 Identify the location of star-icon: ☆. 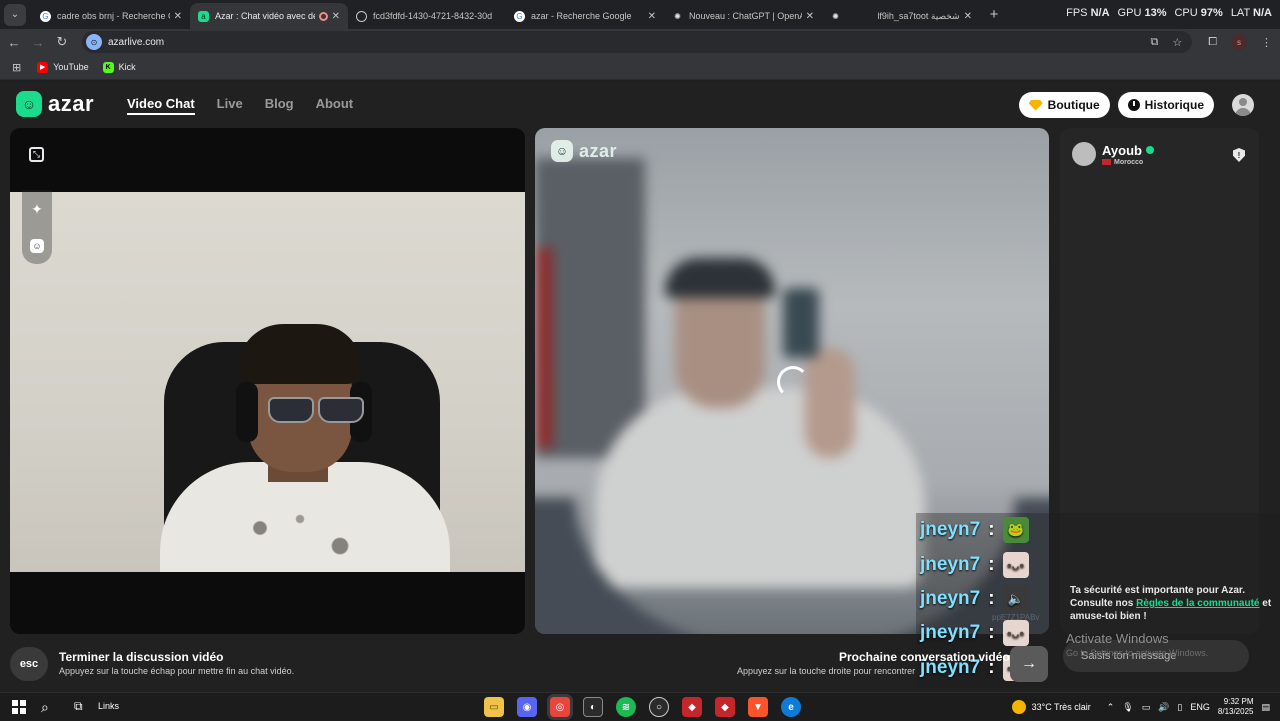
(1177, 42).